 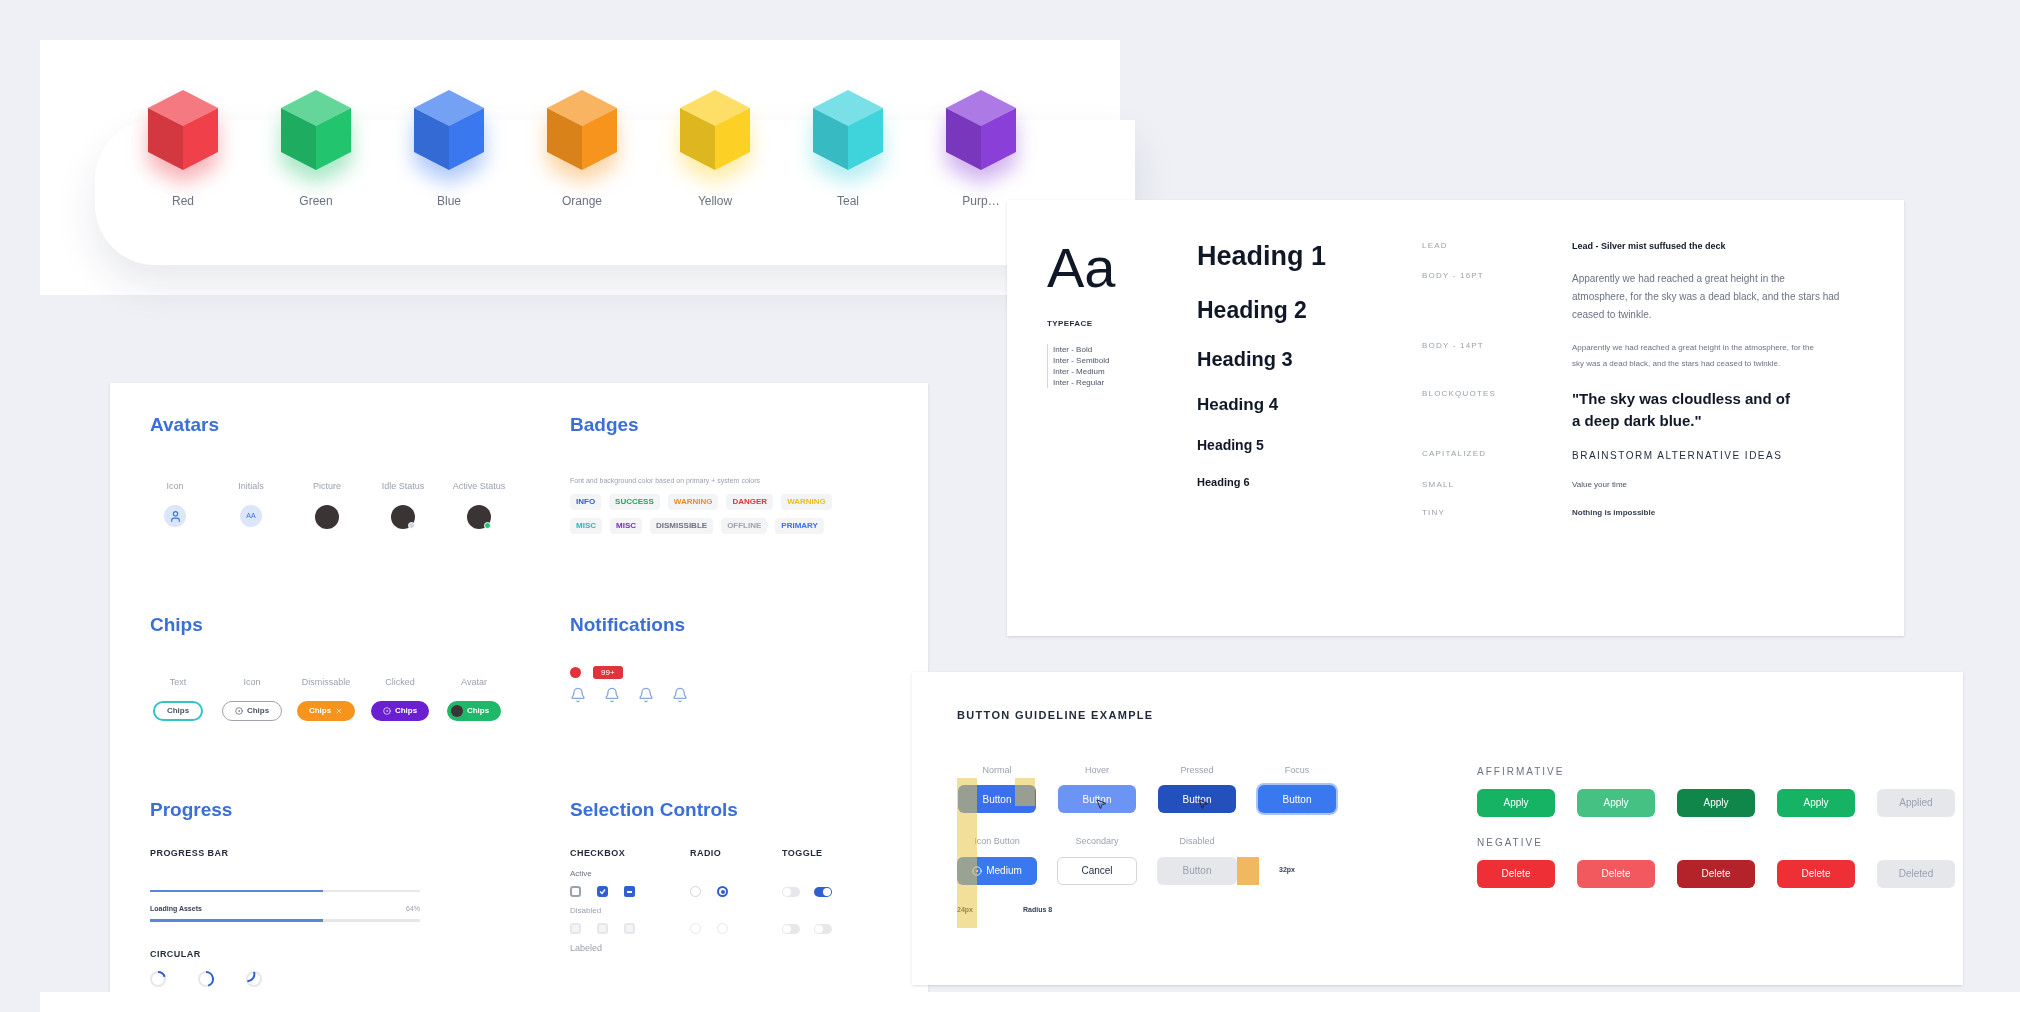 What do you see at coordinates (238, 711) in the screenshot?
I see `circle-icon` at bounding box center [238, 711].